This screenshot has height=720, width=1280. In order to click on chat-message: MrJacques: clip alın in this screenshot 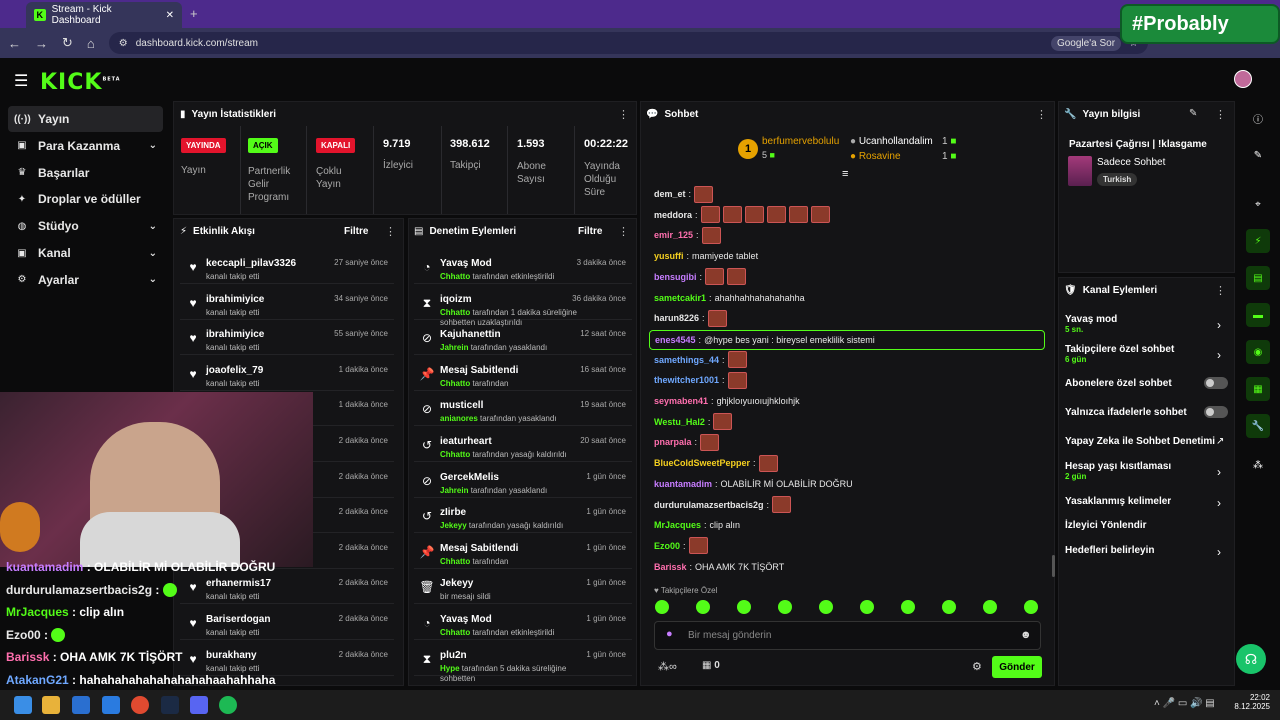, I will do `click(697, 525)`.